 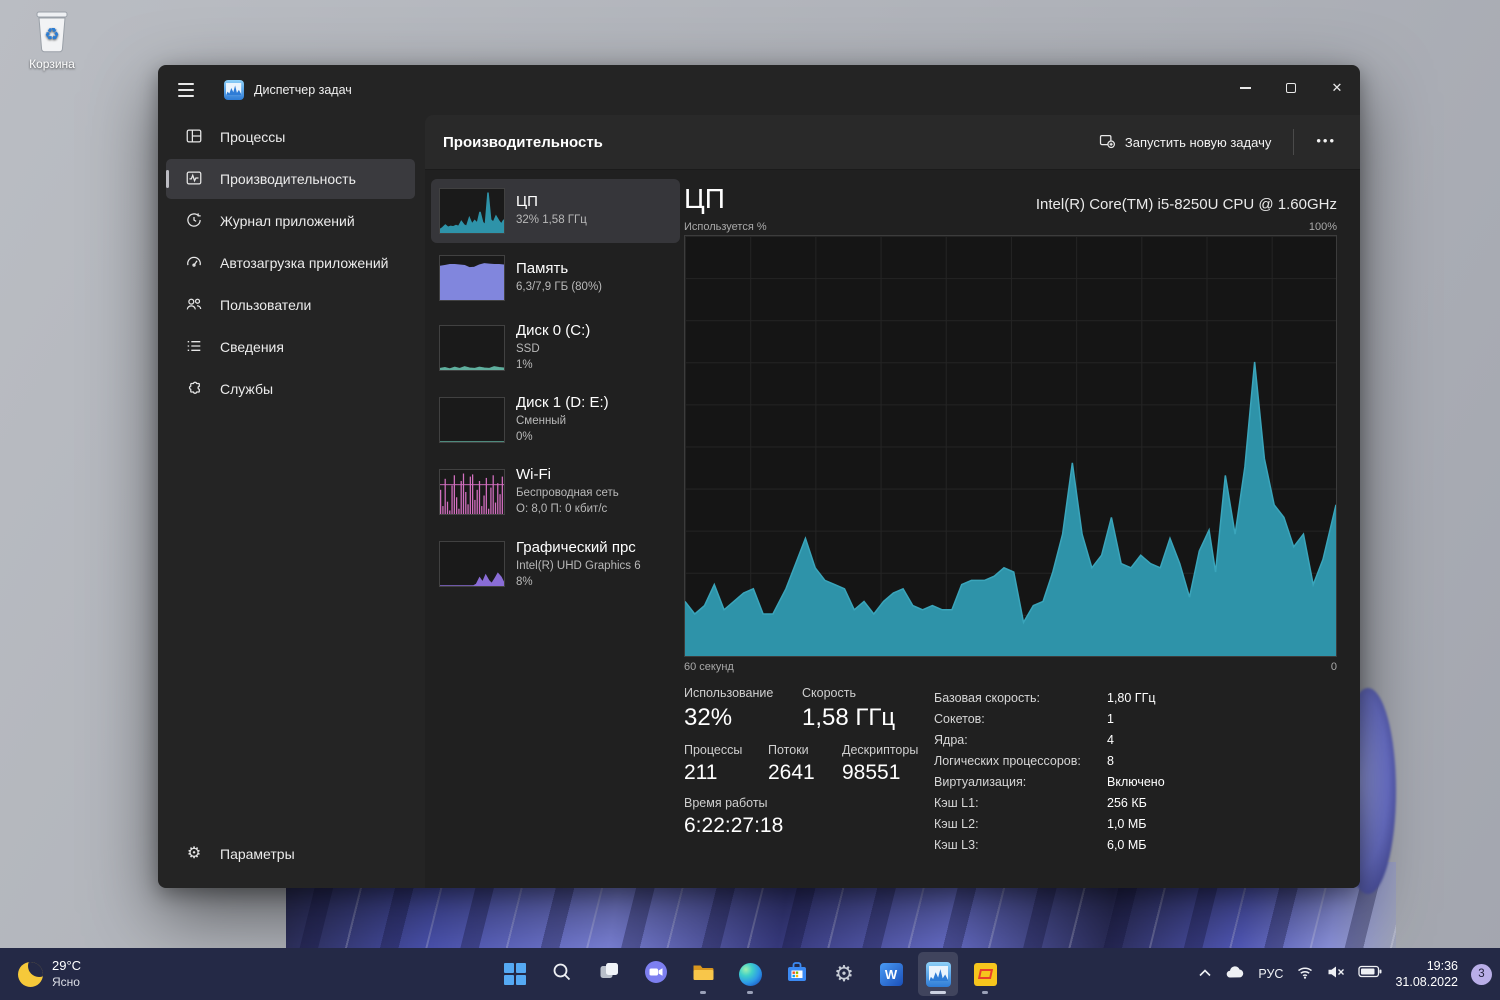 I want to click on word-icon: W, so click(x=891, y=974).